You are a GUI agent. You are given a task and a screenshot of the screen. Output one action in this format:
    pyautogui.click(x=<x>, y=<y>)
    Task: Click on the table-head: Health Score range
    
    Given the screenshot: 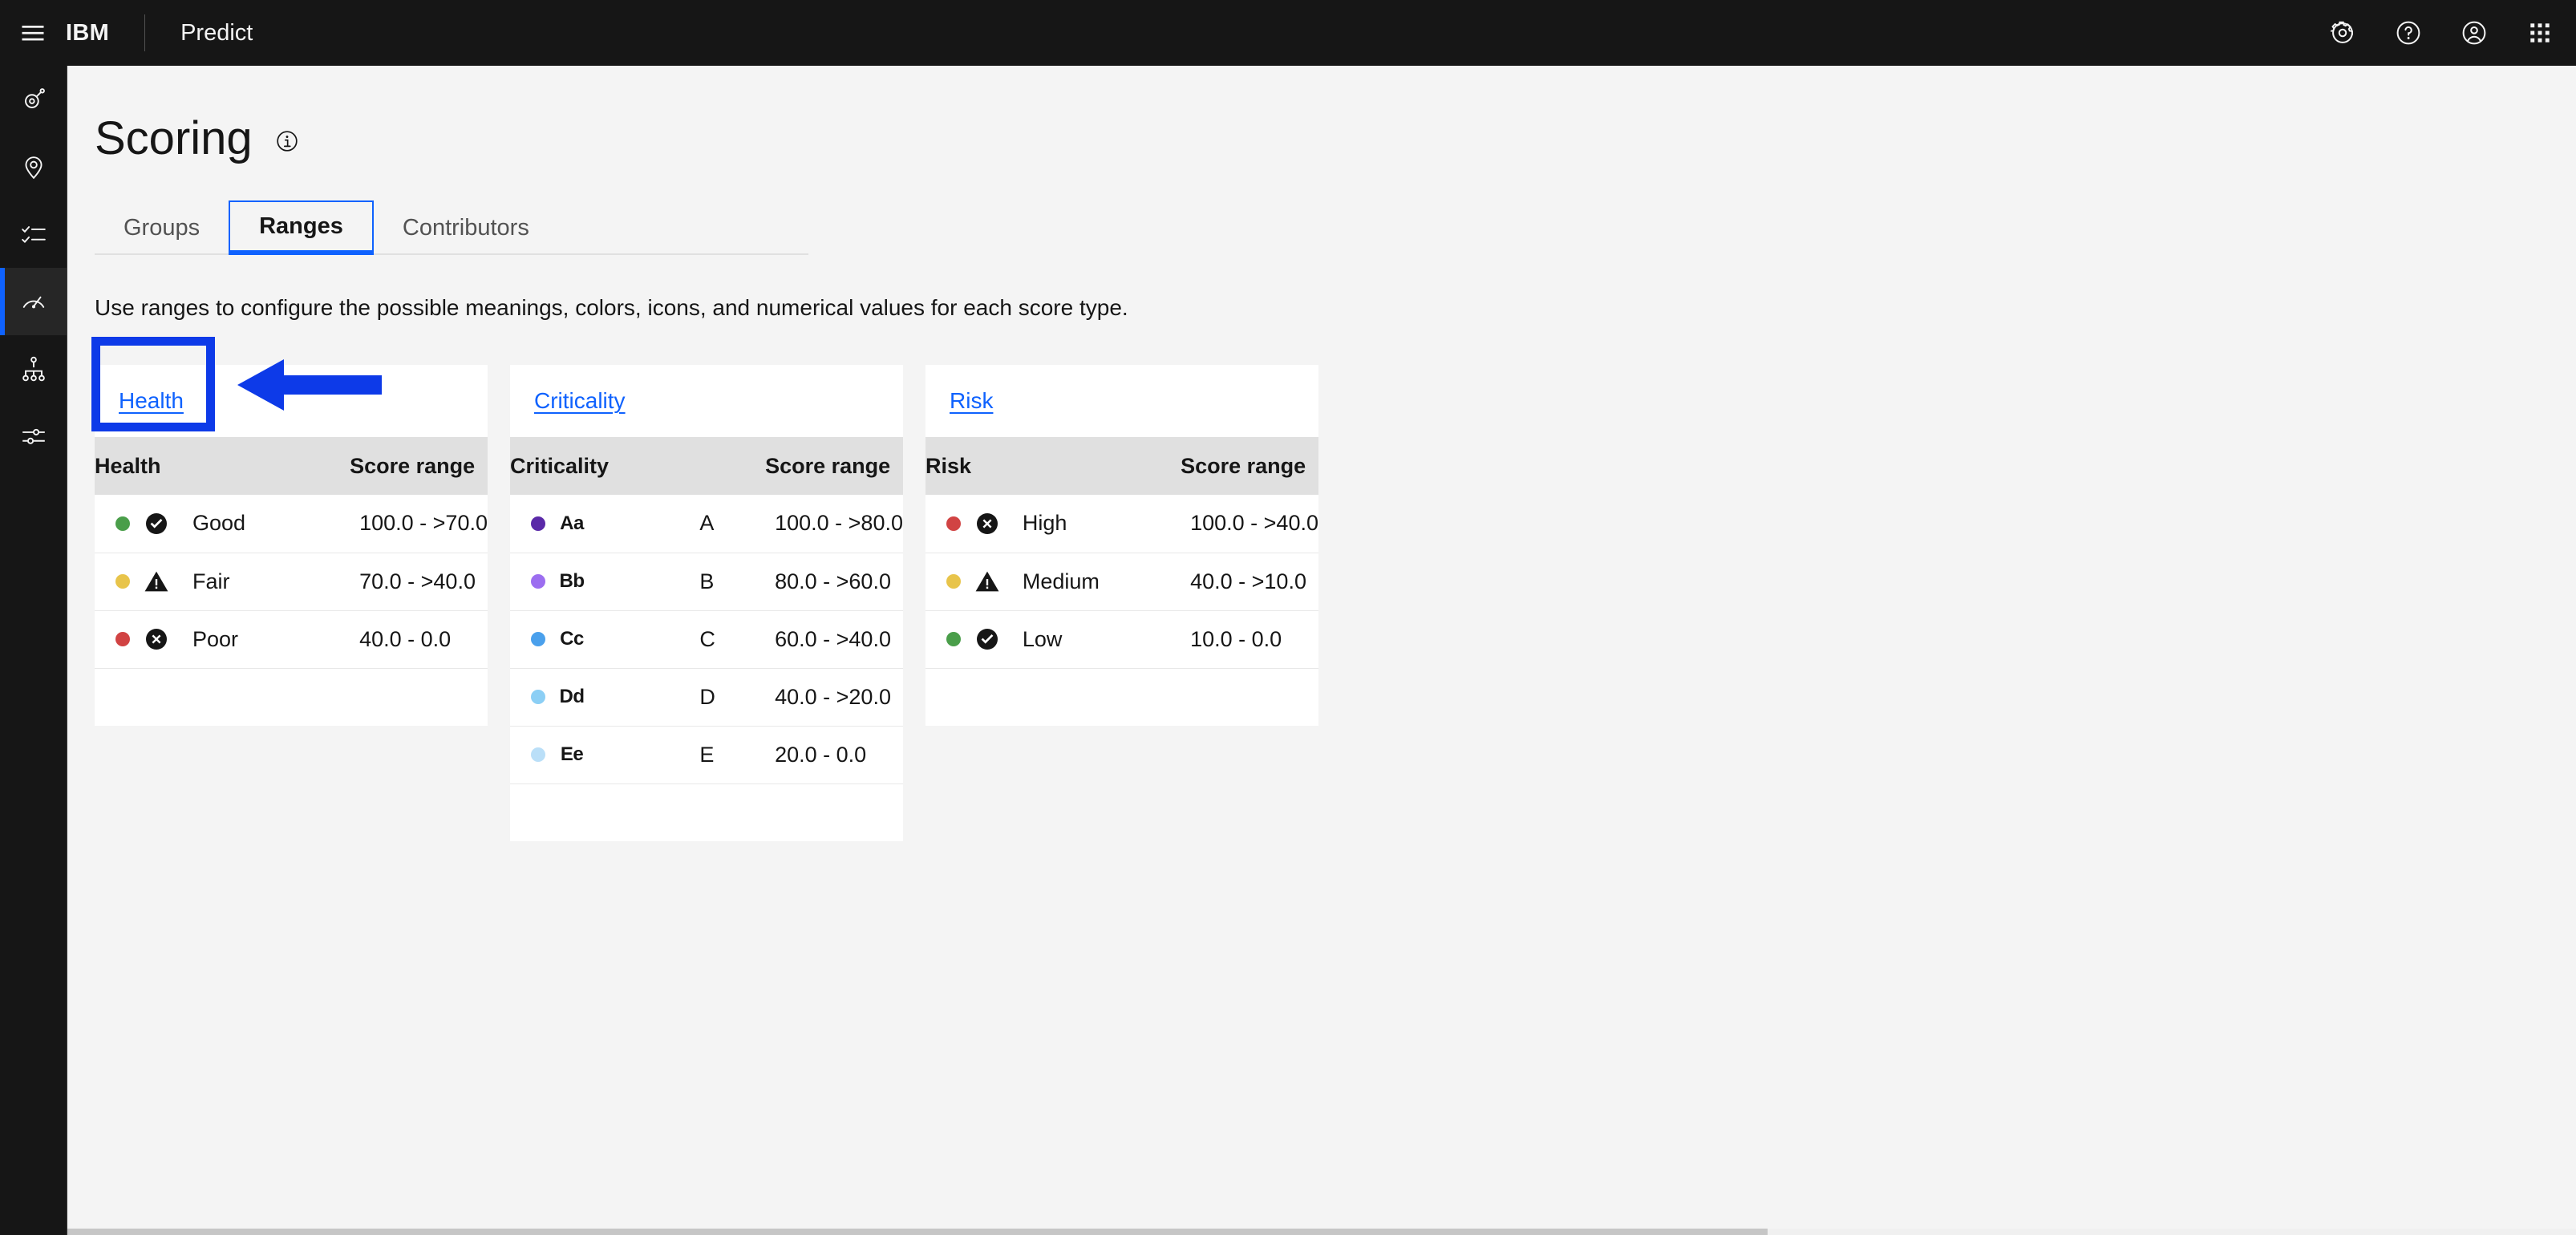 What is the action you would take?
    pyautogui.click(x=291, y=467)
    